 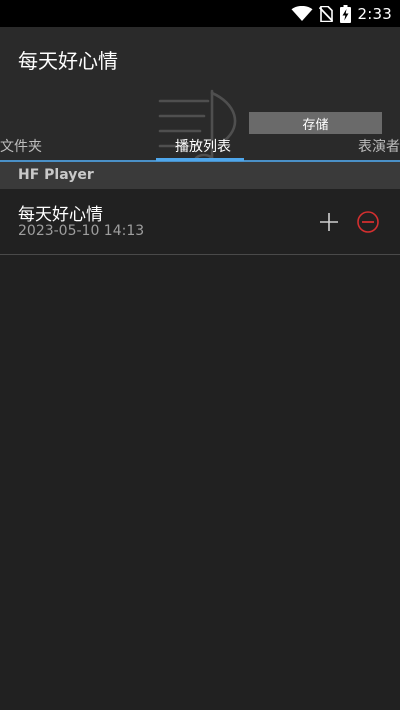 I want to click on tab-artists: 表演者, so click(x=379, y=146).